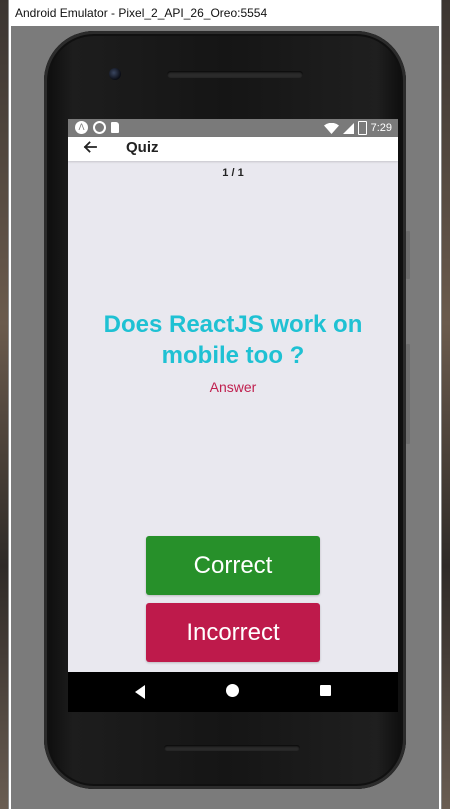  What do you see at coordinates (232, 748) in the screenshot?
I see `bottom-speaker` at bounding box center [232, 748].